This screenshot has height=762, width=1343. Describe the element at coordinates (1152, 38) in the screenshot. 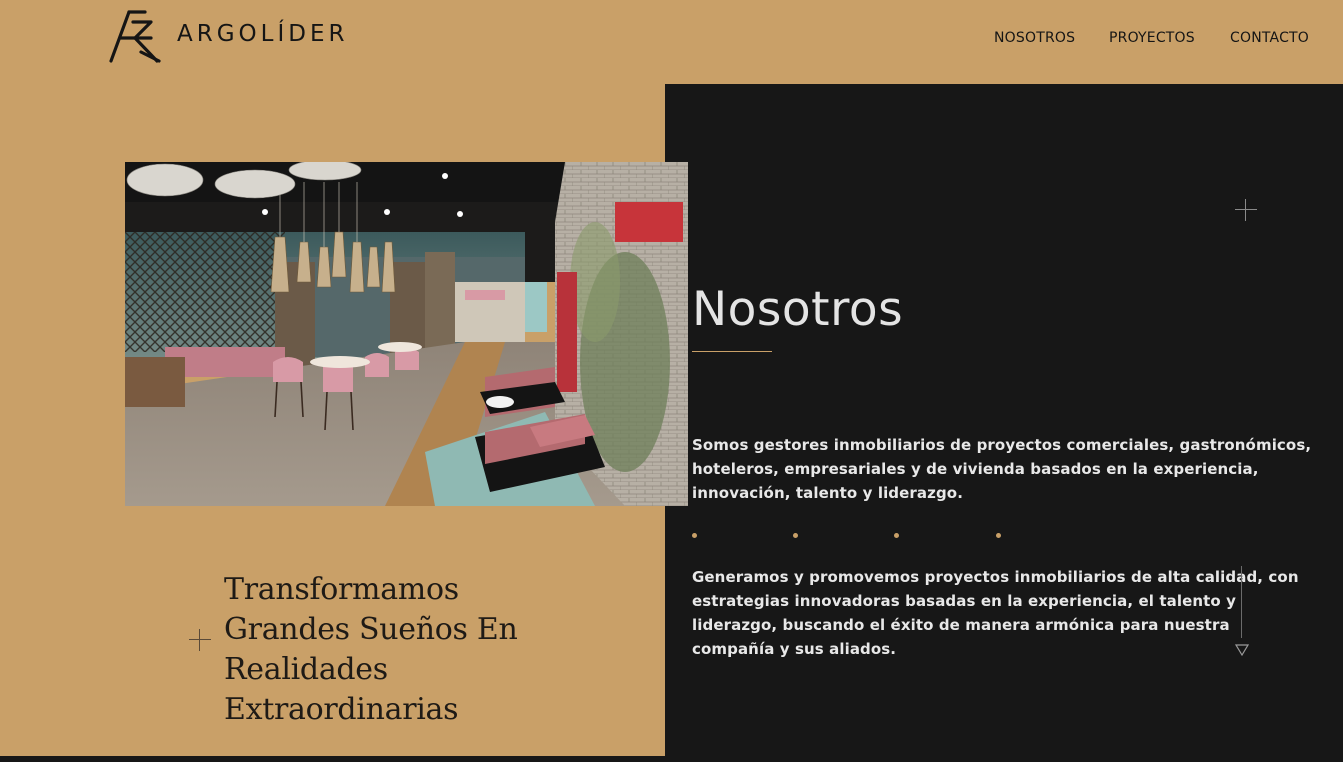

I see `nav-link-proyectos: PROYECTOS` at that location.